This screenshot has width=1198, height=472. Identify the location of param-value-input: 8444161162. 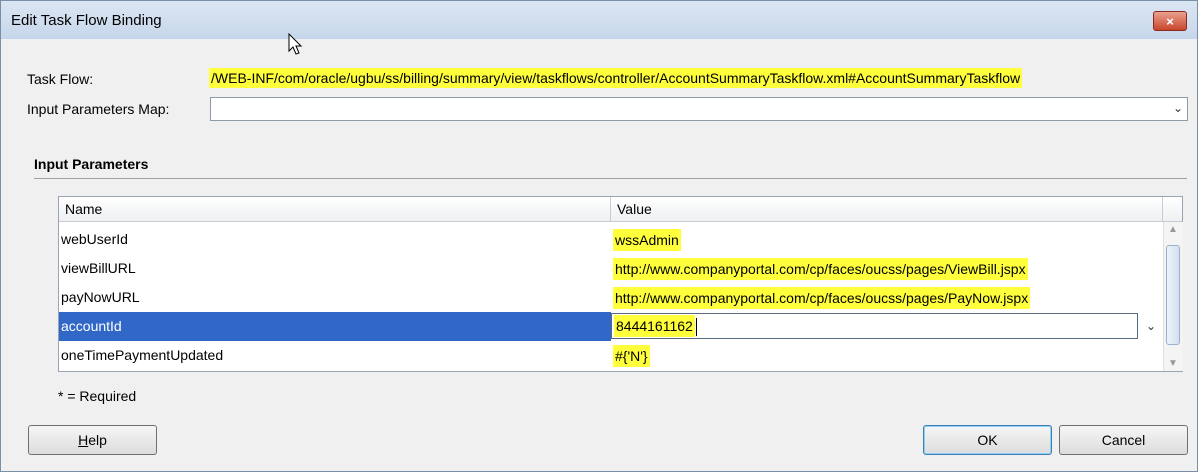
(874, 326).